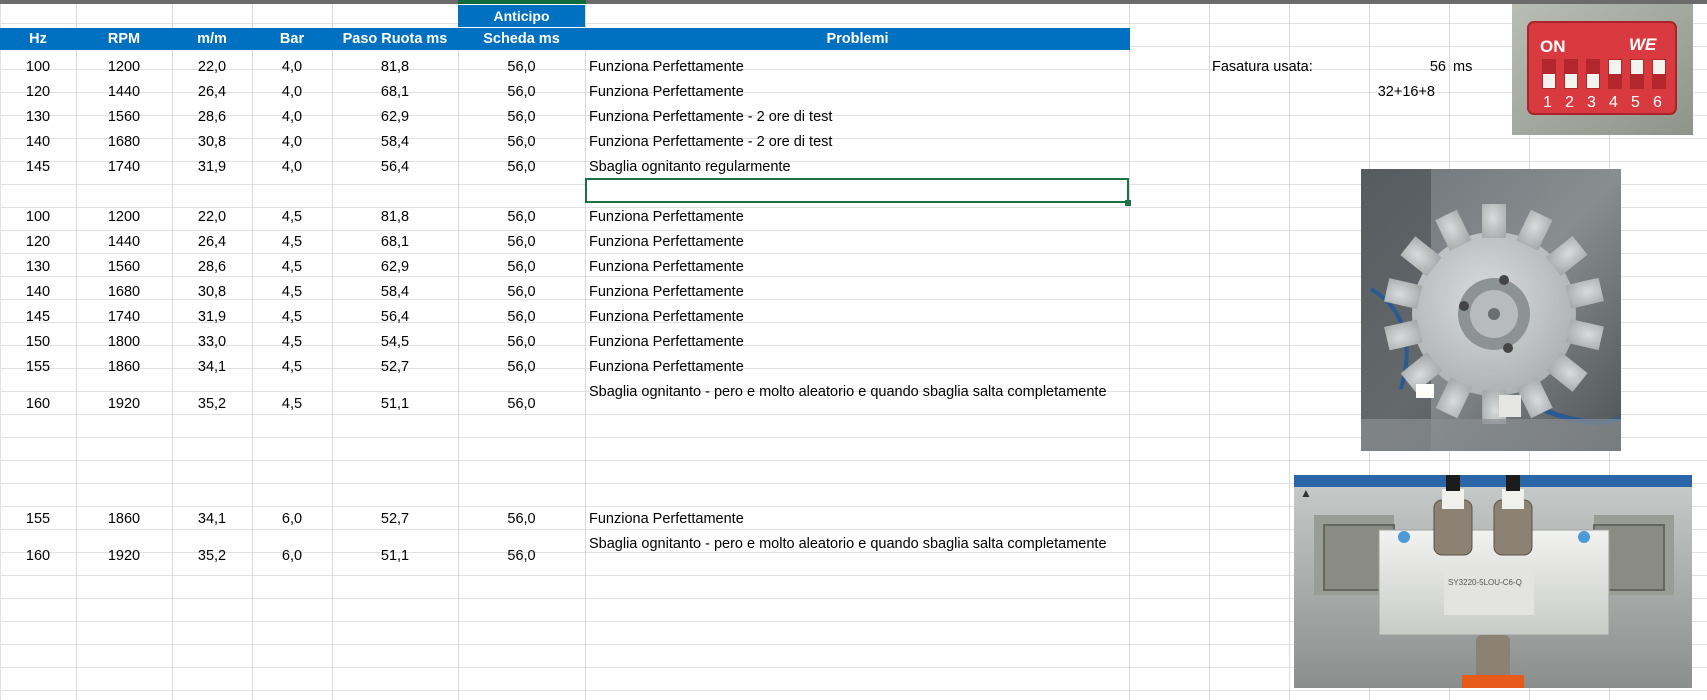  Describe the element at coordinates (38, 39) in the screenshot. I see `header-hz: Hz` at that location.